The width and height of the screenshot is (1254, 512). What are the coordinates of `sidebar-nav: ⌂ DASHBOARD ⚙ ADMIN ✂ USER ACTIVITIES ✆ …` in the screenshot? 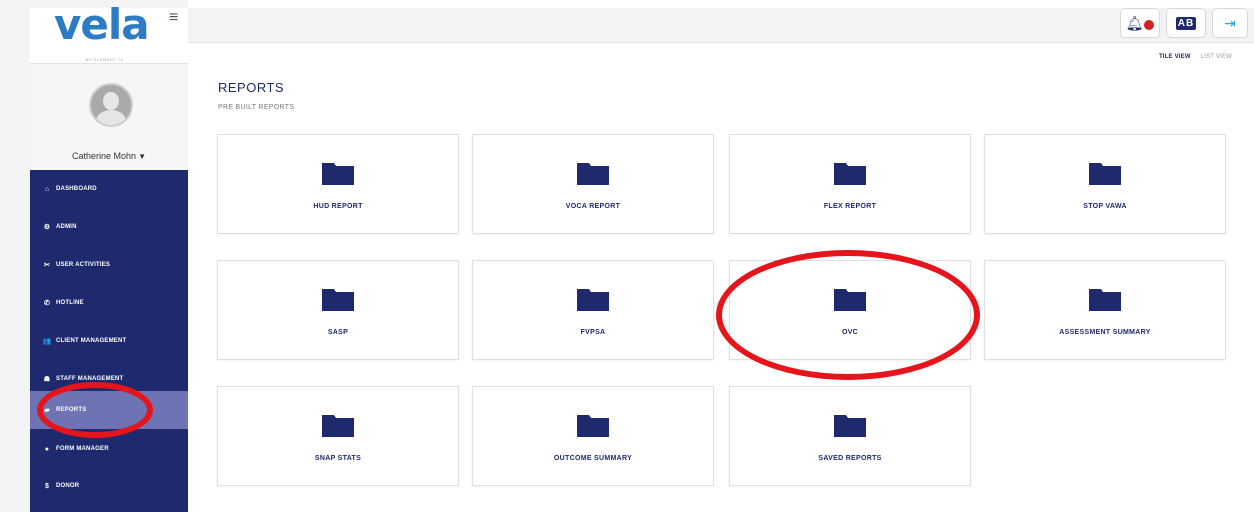 It's located at (109, 341).